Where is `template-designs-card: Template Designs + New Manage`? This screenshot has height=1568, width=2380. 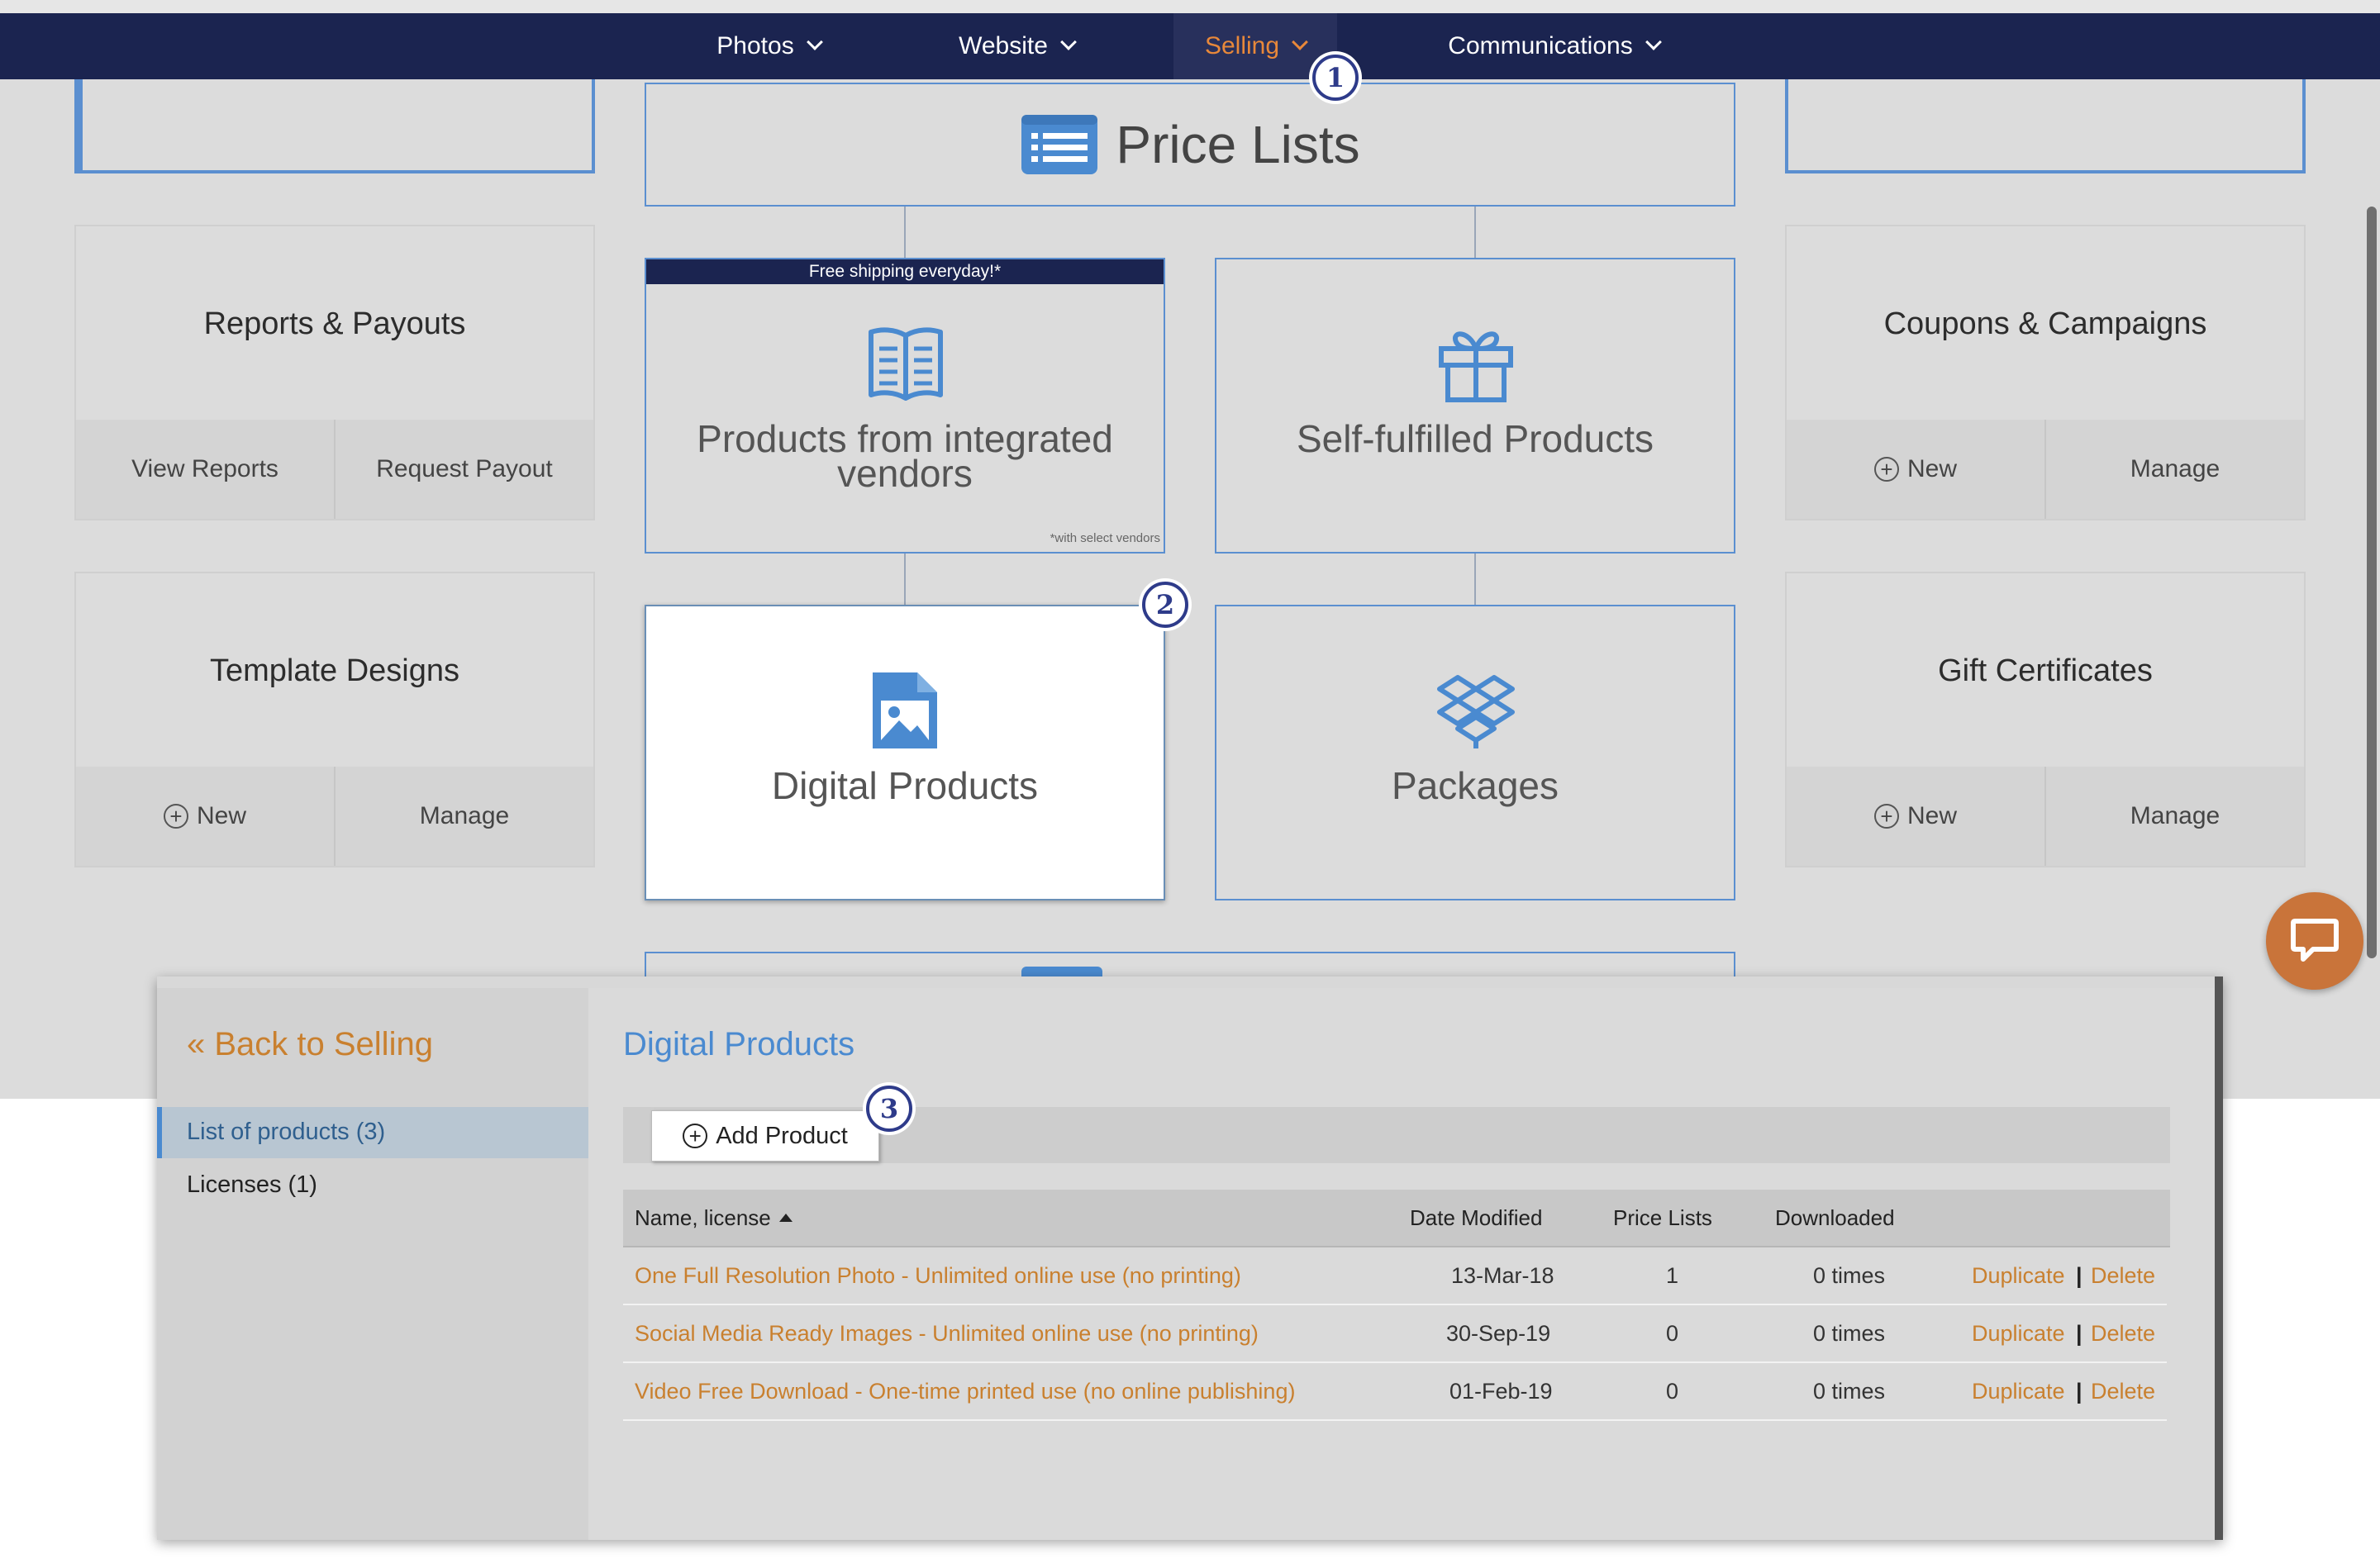
template-designs-card: Template Designs + New Manage is located at coordinates (334, 720).